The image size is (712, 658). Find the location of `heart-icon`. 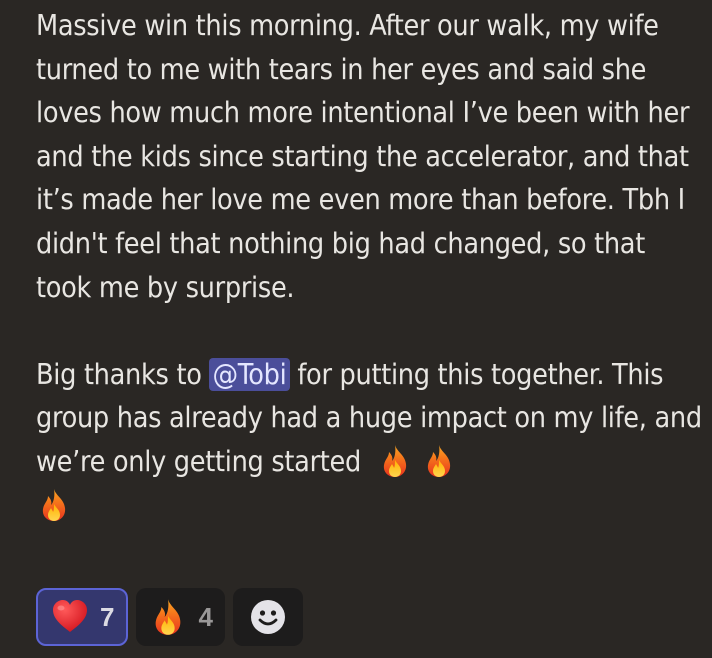

heart-icon is located at coordinates (70, 616).